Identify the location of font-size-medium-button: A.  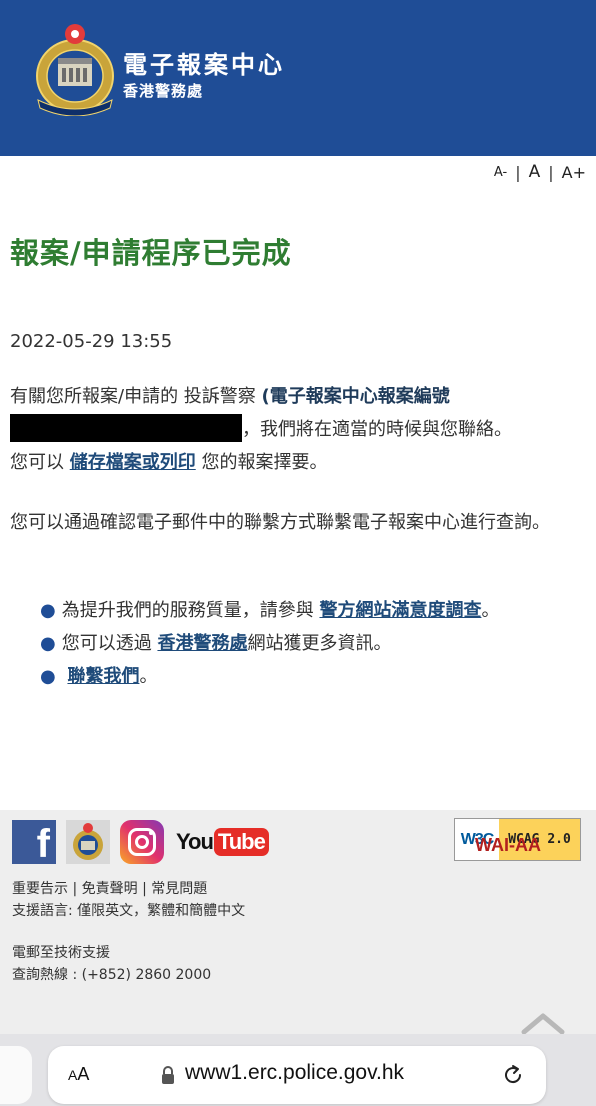
(535, 172).